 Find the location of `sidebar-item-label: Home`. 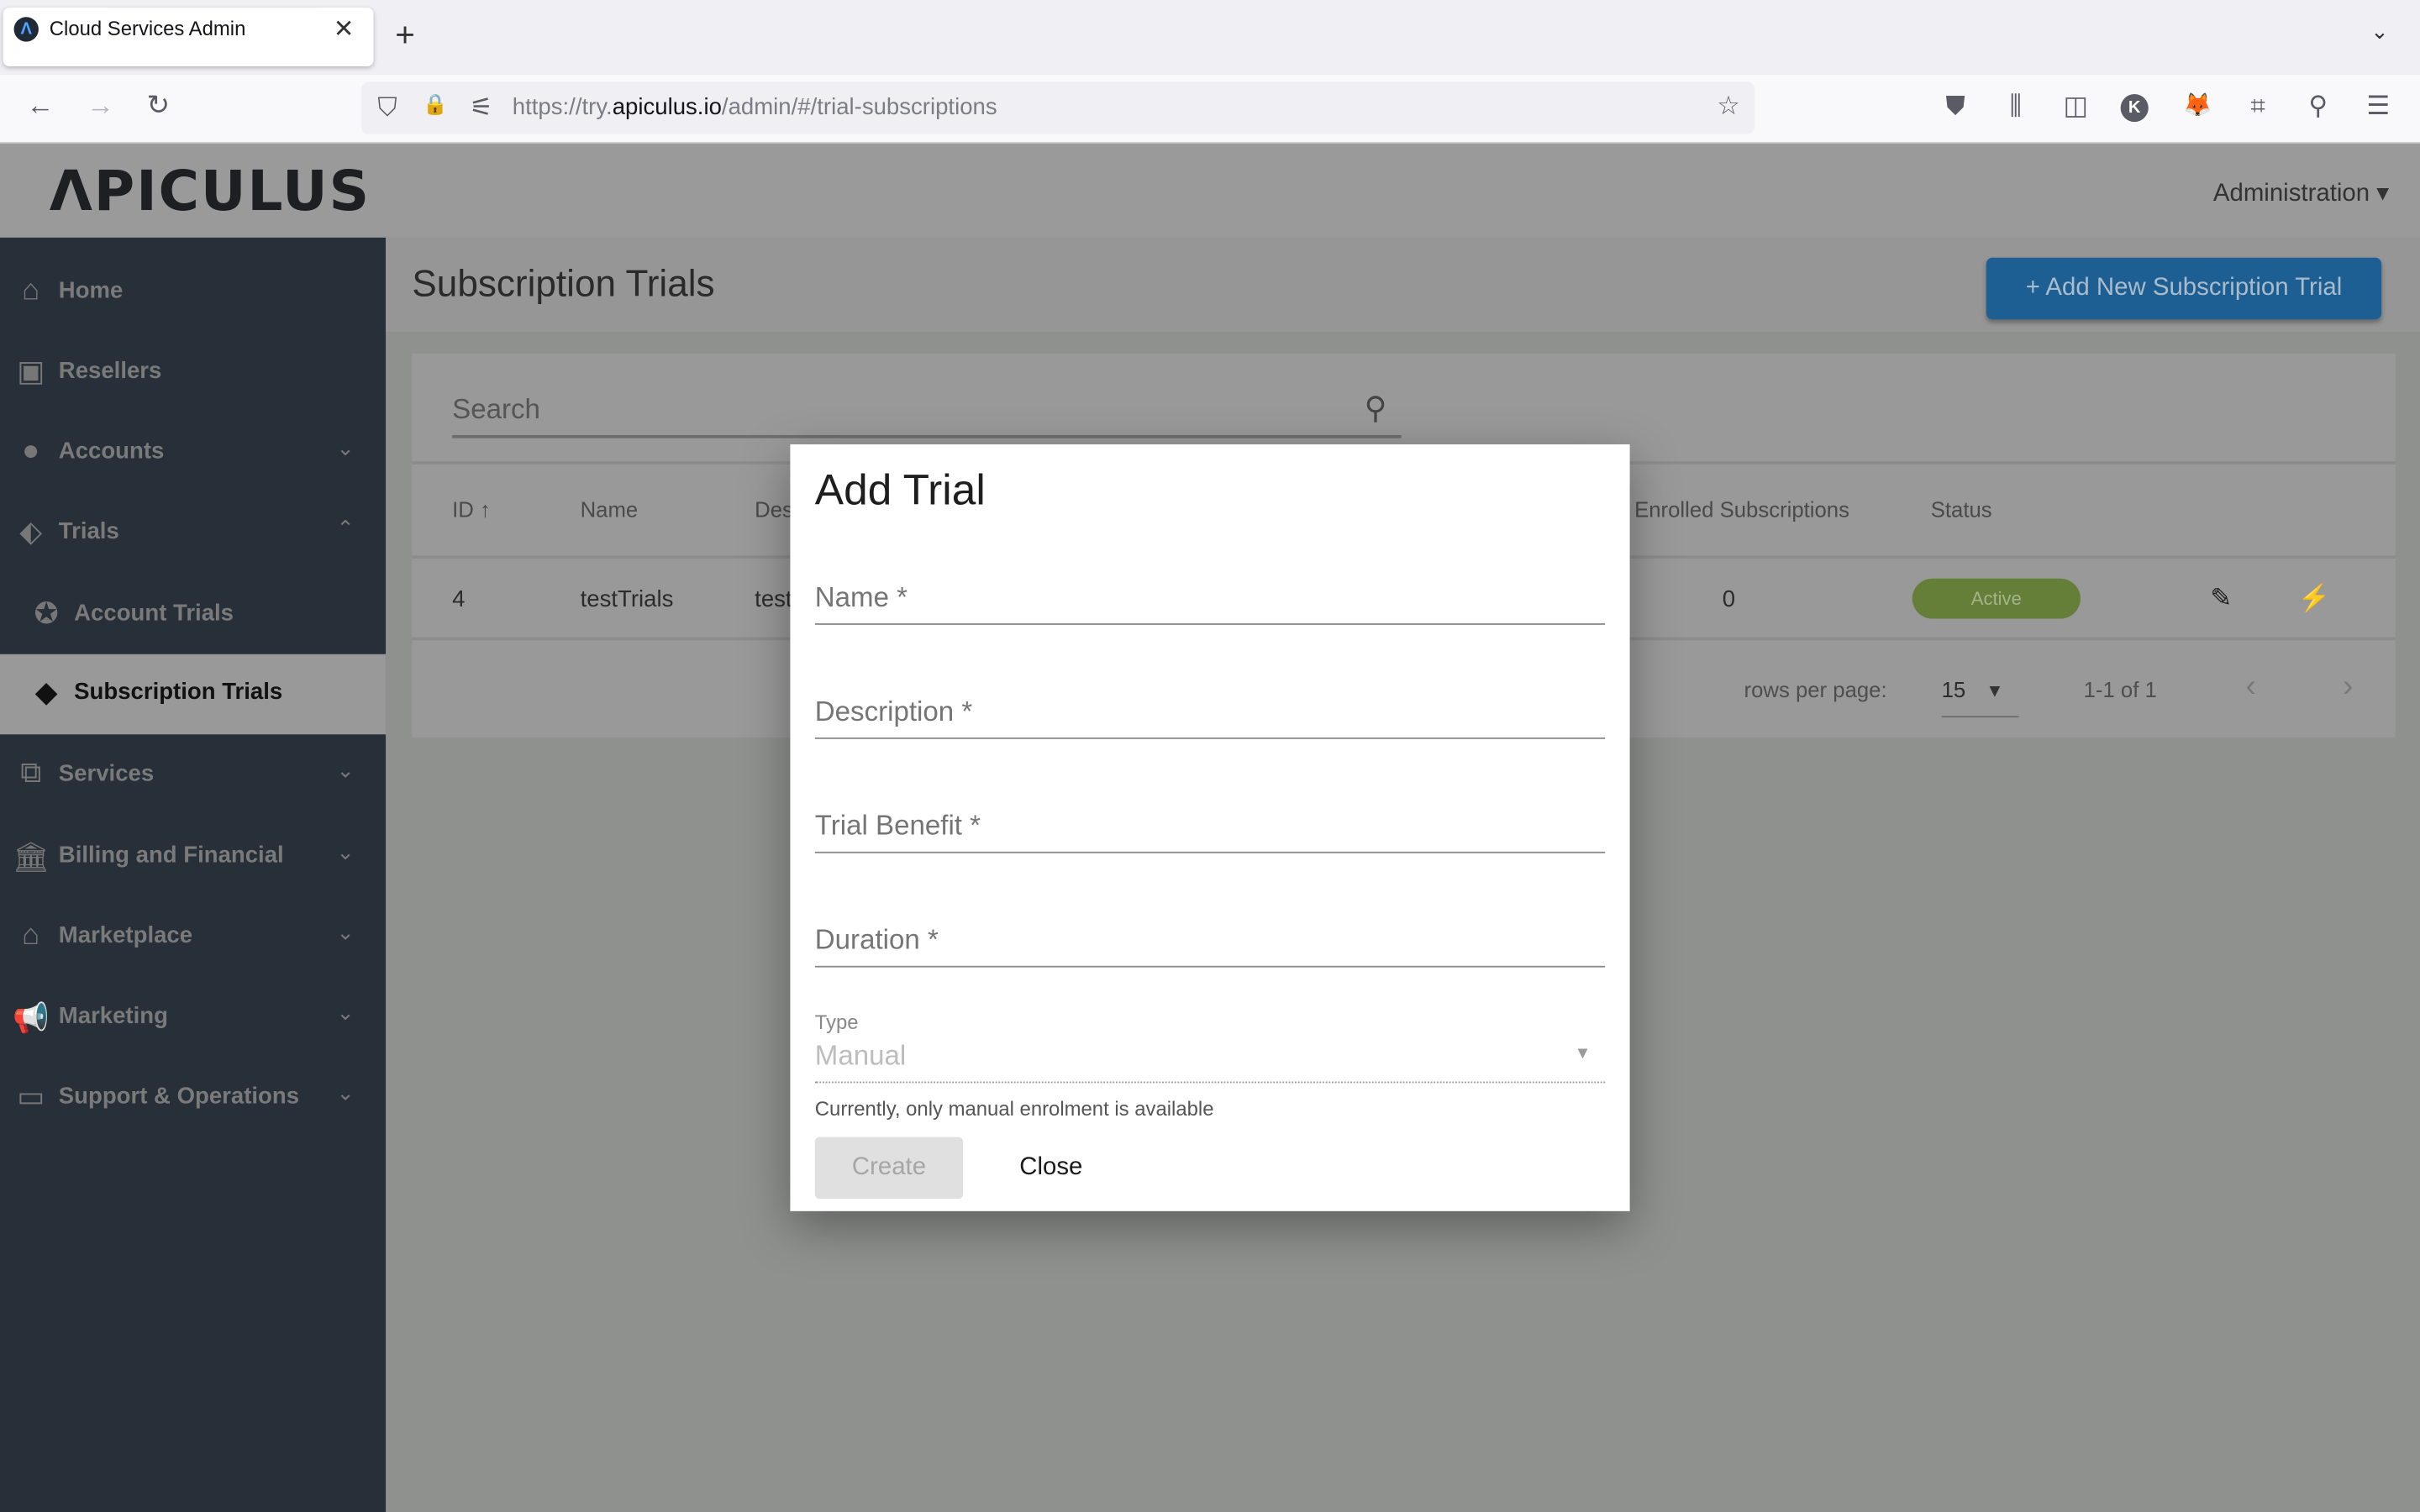

sidebar-item-label: Home is located at coordinates (91, 290).